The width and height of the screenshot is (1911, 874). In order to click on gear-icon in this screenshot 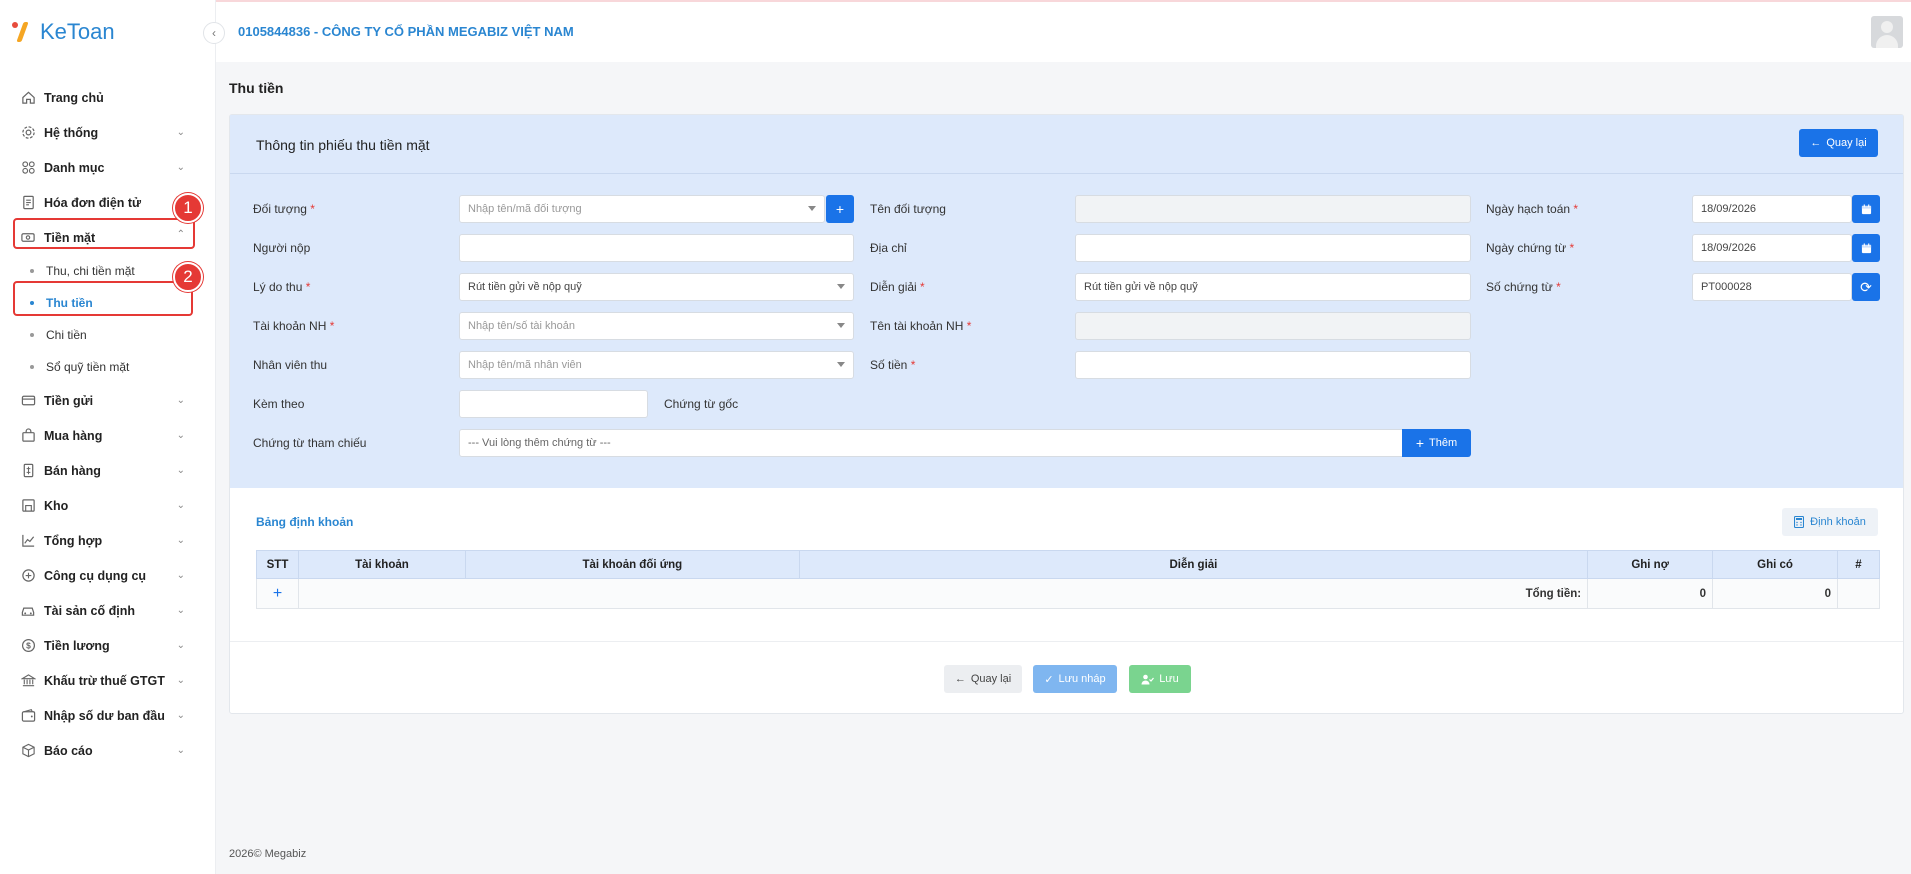, I will do `click(28, 133)`.